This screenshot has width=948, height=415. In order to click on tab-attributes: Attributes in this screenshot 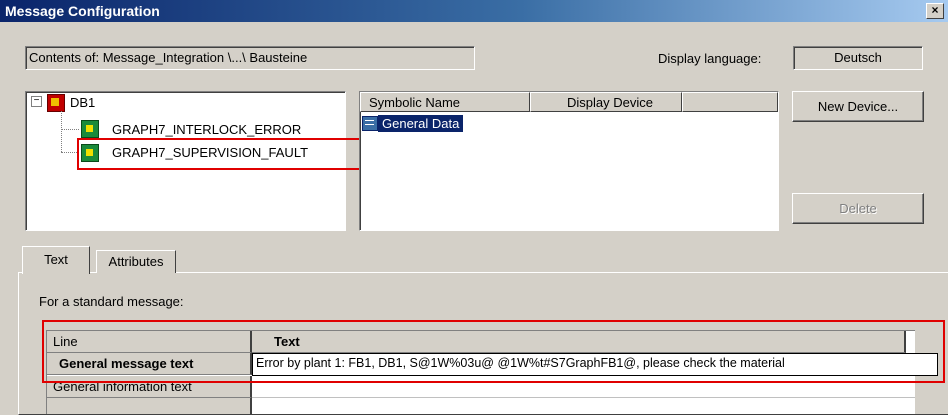, I will do `click(136, 261)`.